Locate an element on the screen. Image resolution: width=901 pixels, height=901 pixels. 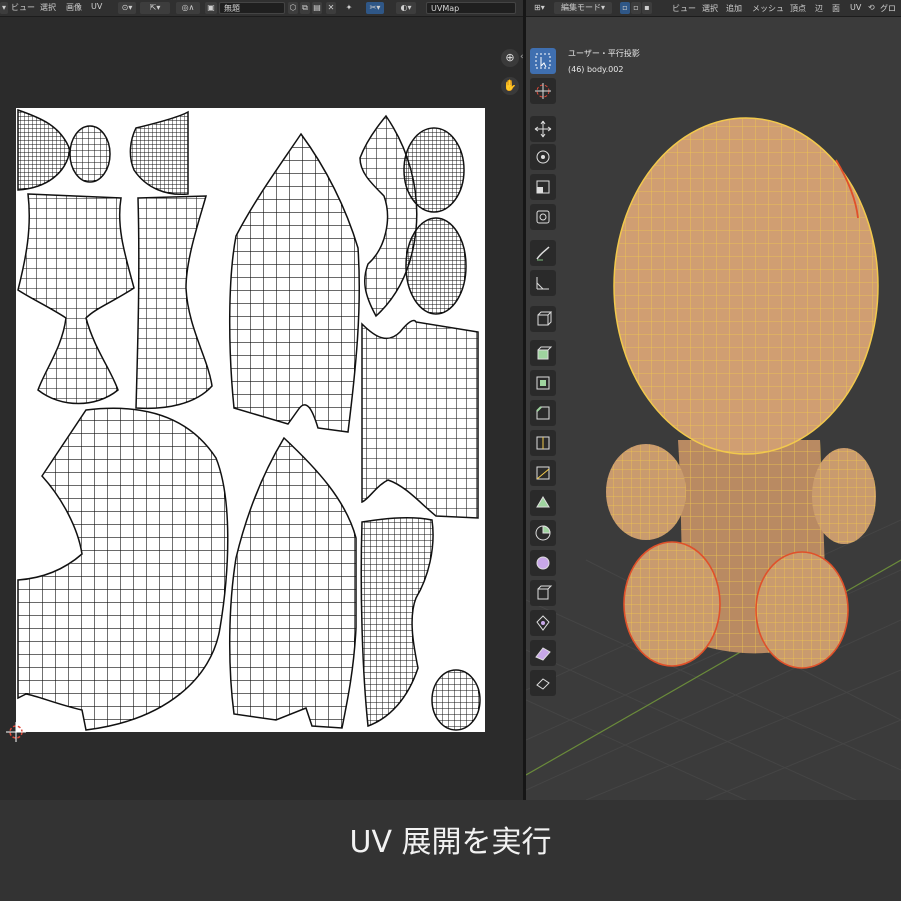
proportional-edit-icon: ◎∧ is located at coordinates (188, 8).